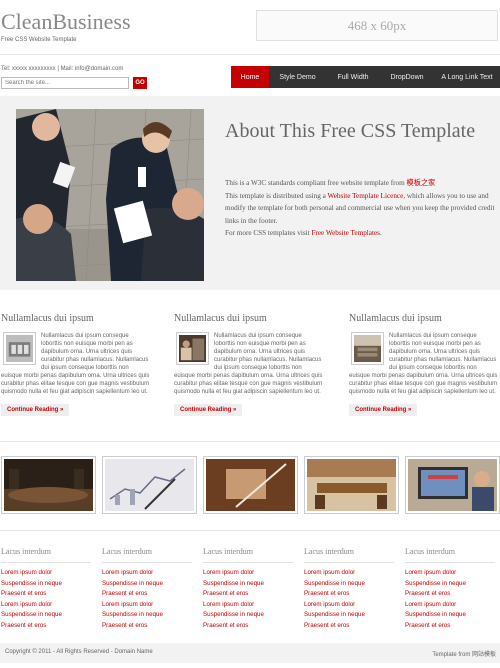 The image size is (500, 668). What do you see at coordinates (353, 77) in the screenshot?
I see `nav-item-full-width: Full Width` at bounding box center [353, 77].